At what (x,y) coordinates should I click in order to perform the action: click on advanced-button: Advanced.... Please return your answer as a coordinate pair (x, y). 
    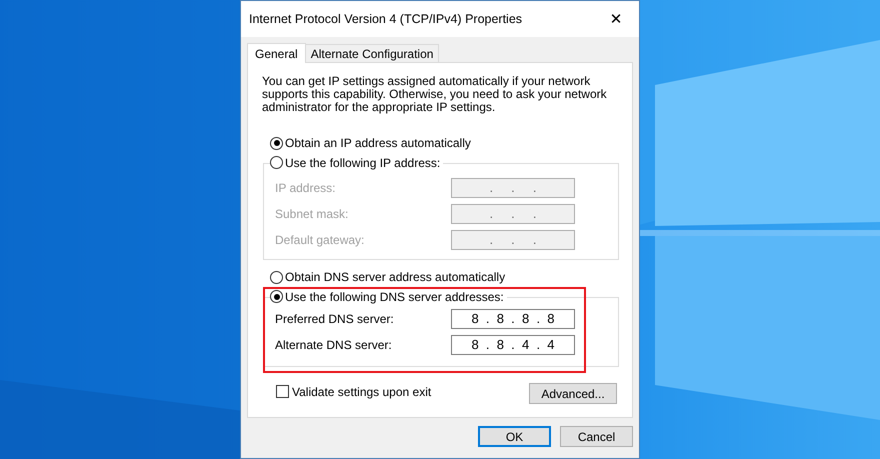
    Looking at the image, I should click on (573, 393).